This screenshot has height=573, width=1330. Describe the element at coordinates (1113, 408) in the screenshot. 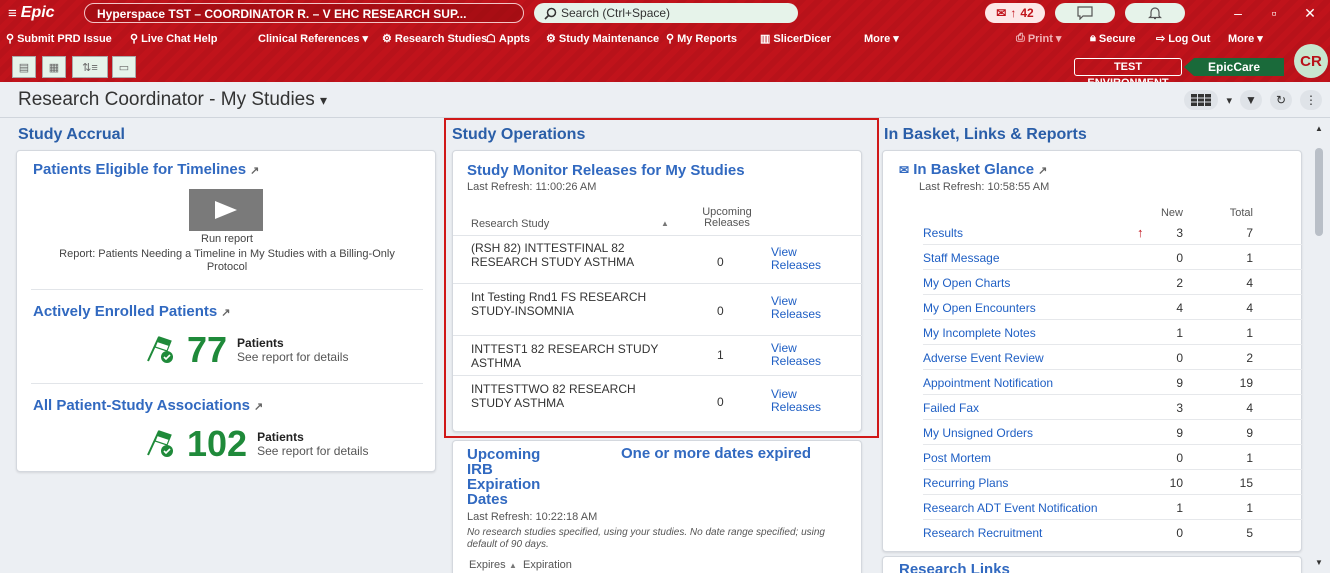

I see `inbasket-row: Failed Fax 3 4` at that location.